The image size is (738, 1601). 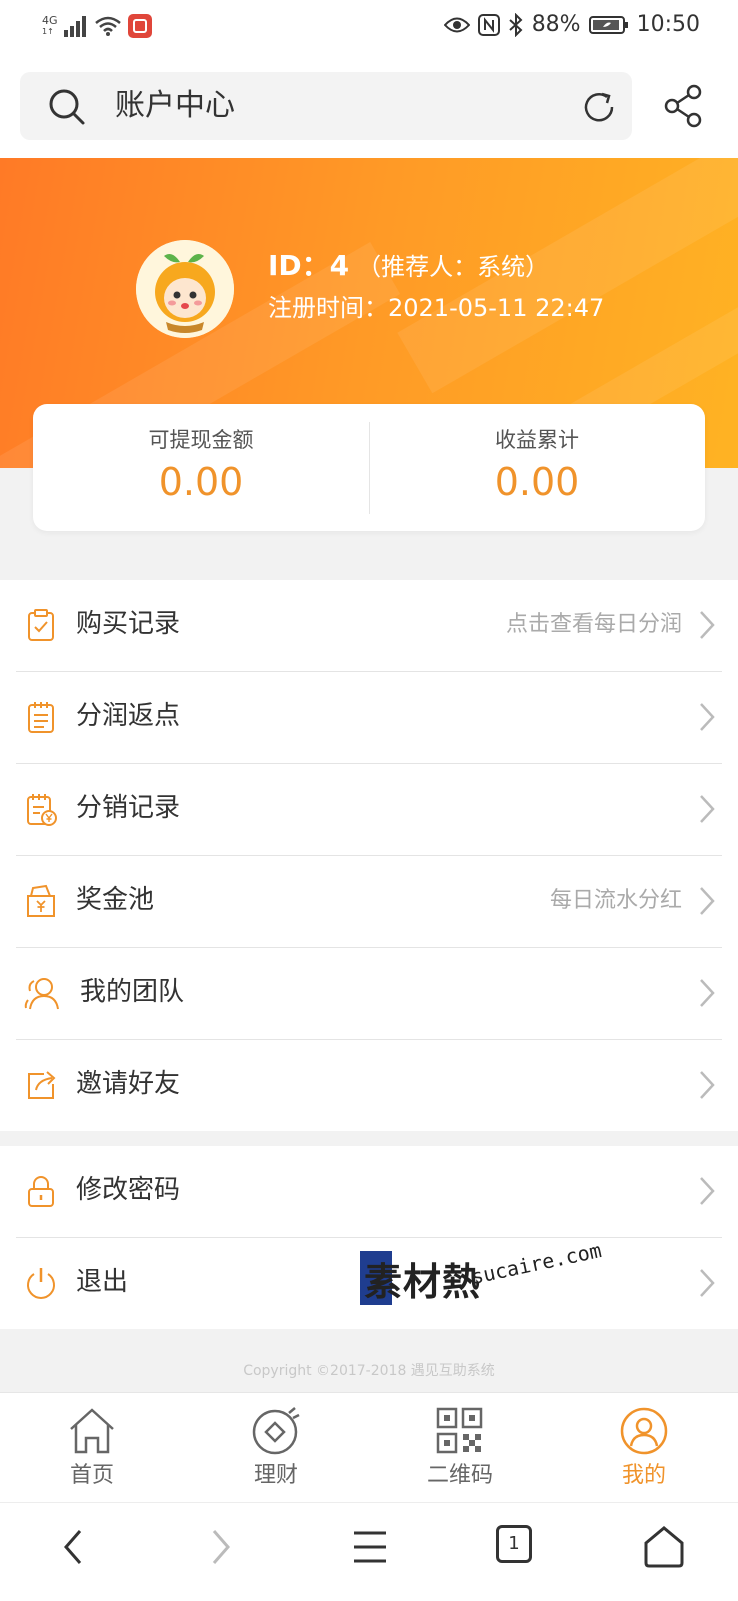 What do you see at coordinates (102, 1282) in the screenshot?
I see `menu-item-label: 退出` at bounding box center [102, 1282].